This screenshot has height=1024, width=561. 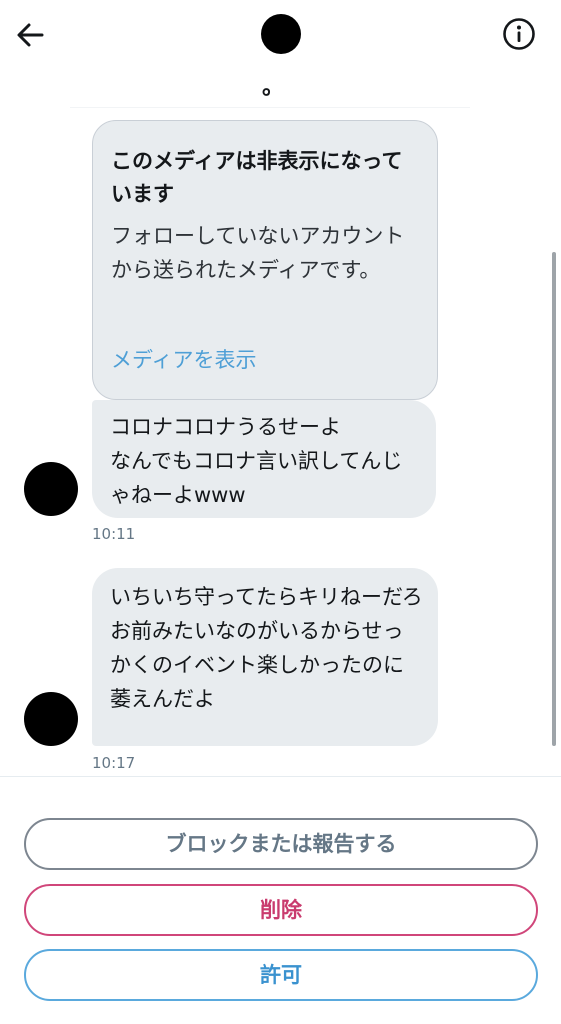 I want to click on scrollbar, so click(x=554, y=499).